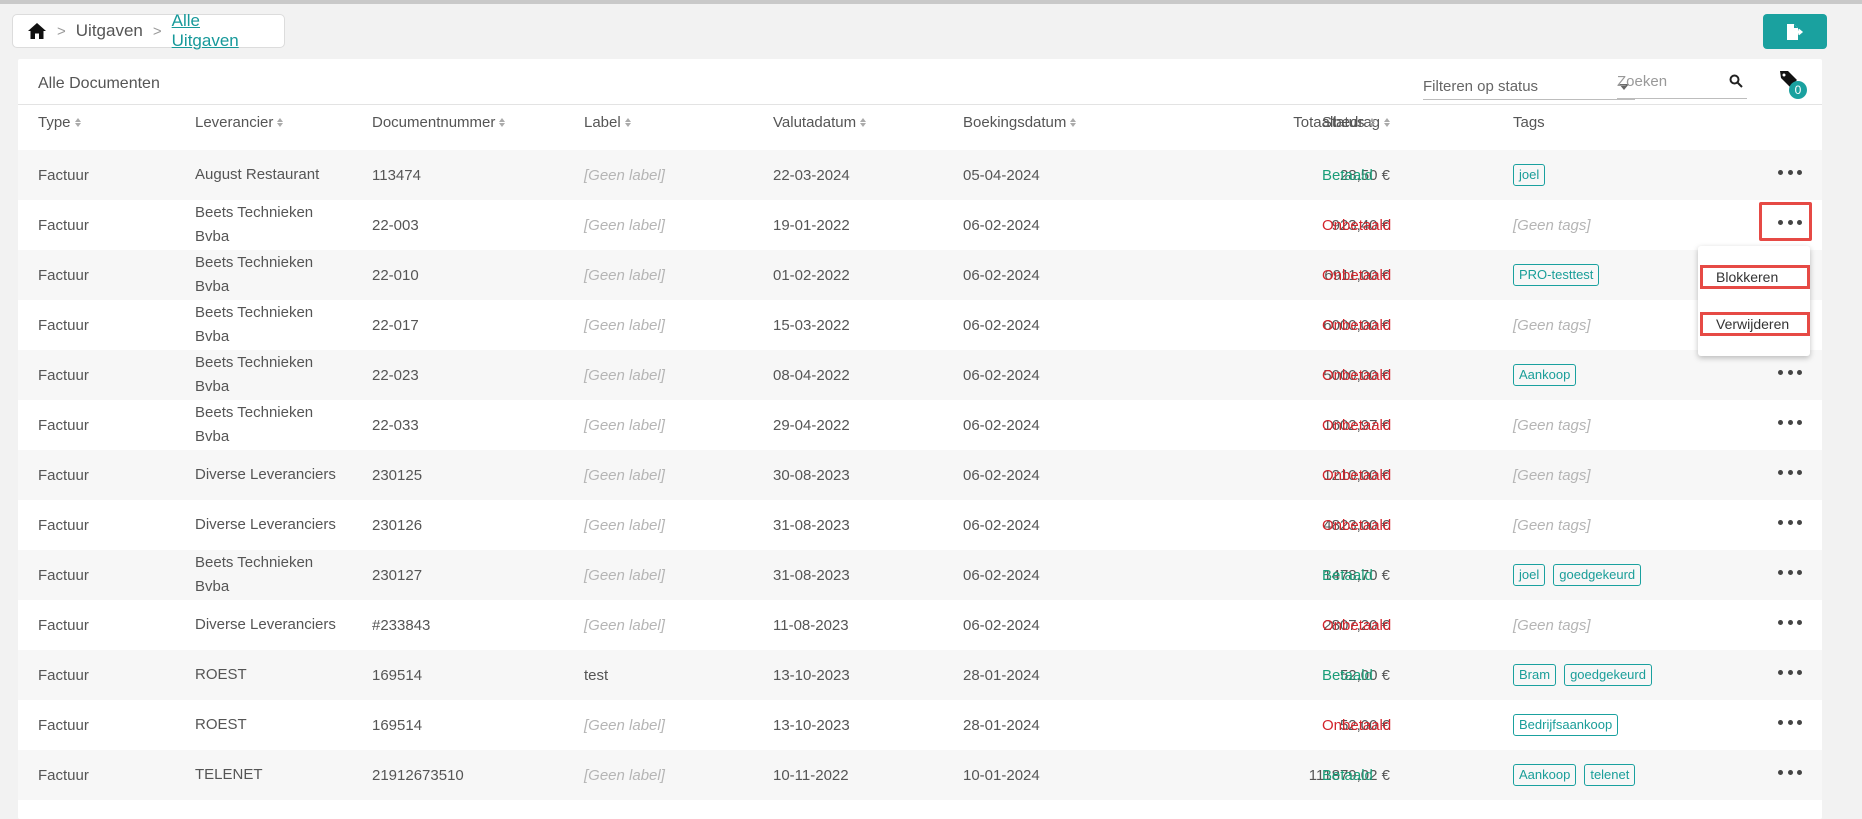  What do you see at coordinates (811, 675) in the screenshot?
I see `cell-valutadatum: 13-10-2023` at bounding box center [811, 675].